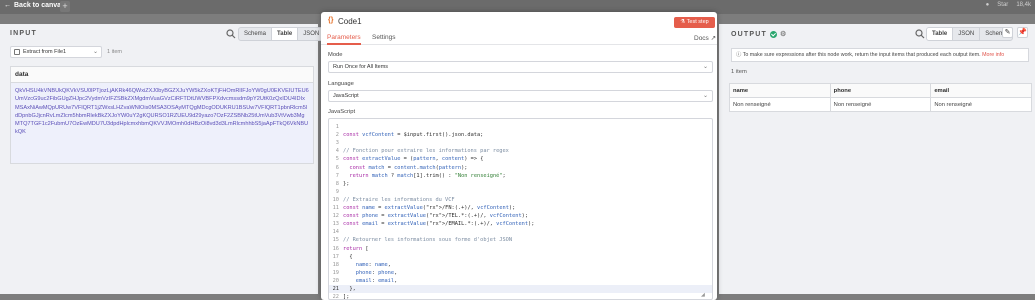  What do you see at coordinates (335, 232) in the screenshot?
I see `line-number: 14` at bounding box center [335, 232].